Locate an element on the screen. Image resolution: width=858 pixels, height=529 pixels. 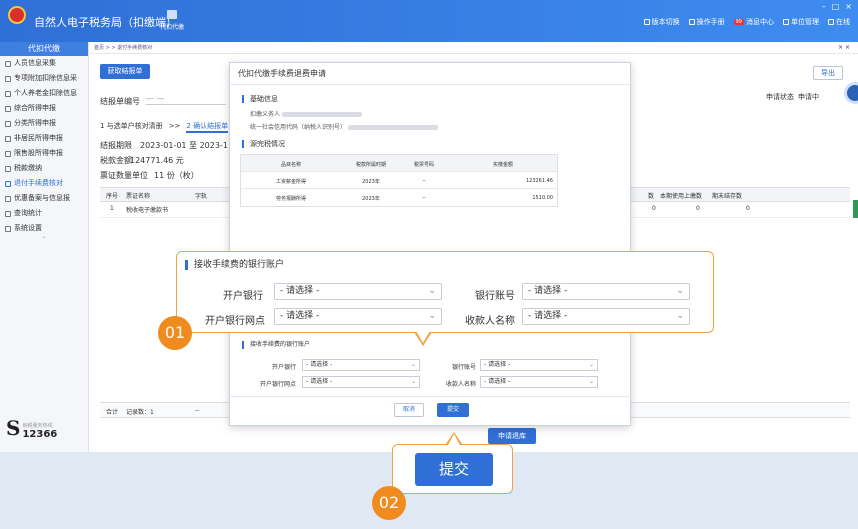
manual-link: 操作手册 is located at coordinates (706, 22).